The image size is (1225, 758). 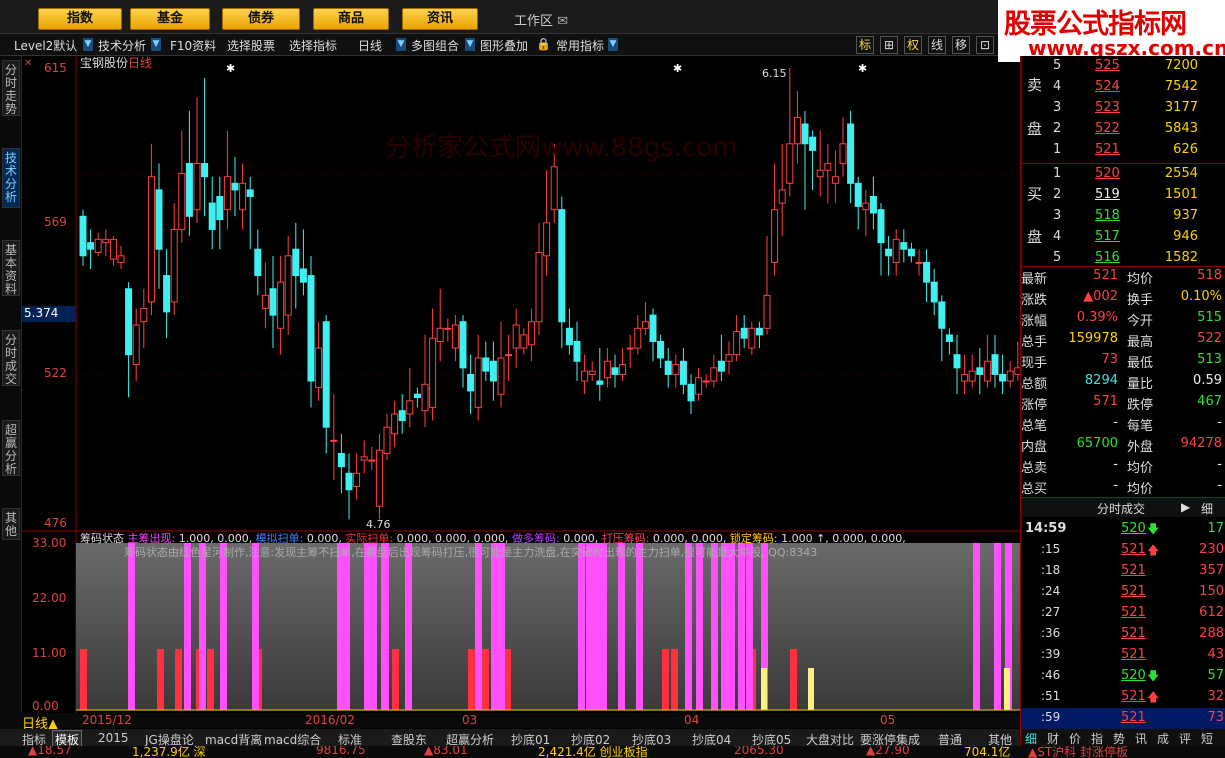 I want to click on signal-marker: ✱, so click(x=677, y=68).